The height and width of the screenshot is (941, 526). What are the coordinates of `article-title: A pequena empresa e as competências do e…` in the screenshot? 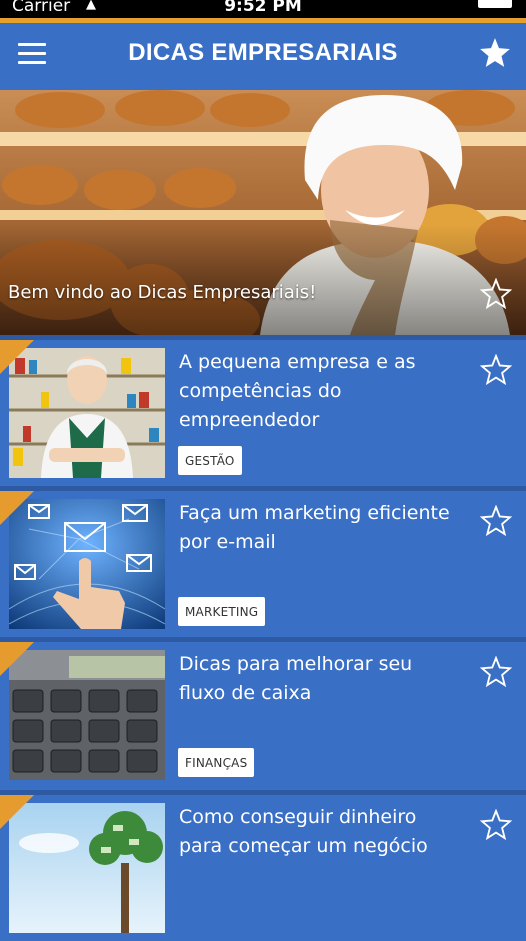 It's located at (297, 391).